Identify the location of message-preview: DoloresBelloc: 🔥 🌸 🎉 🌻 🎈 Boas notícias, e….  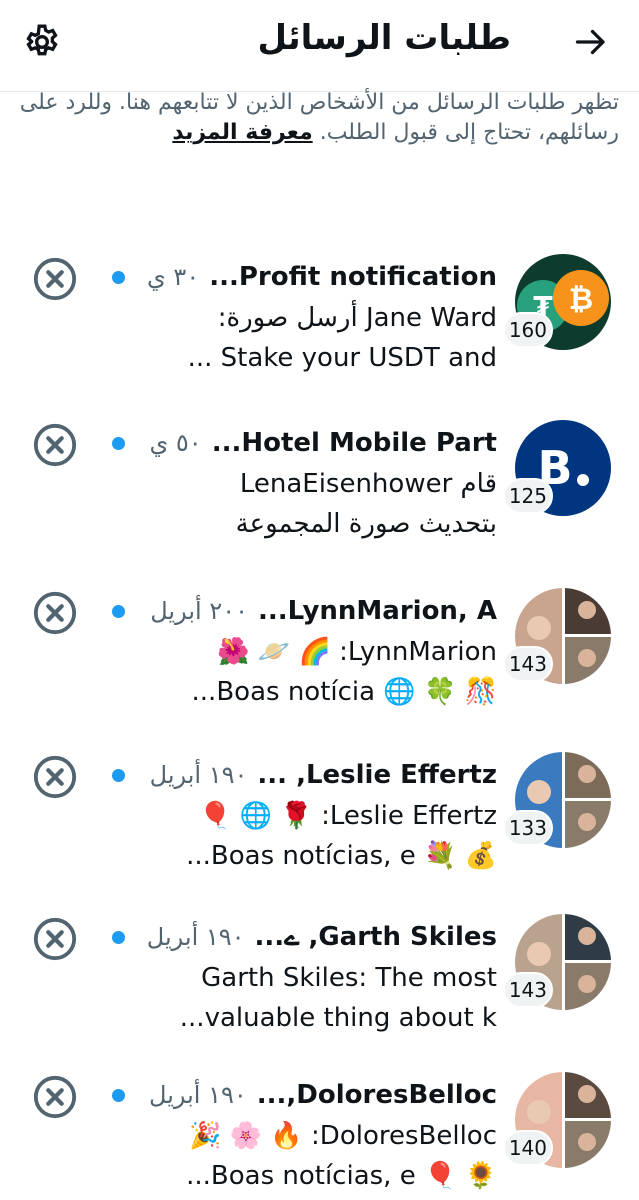
(302, 1156).